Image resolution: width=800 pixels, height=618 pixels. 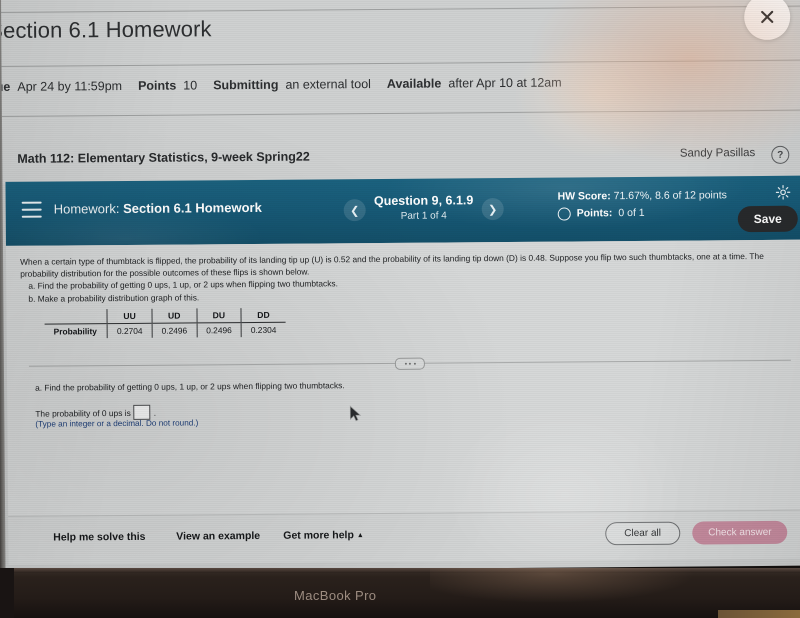 What do you see at coordinates (219, 315) in the screenshot?
I see `table-header-cell: DU` at bounding box center [219, 315].